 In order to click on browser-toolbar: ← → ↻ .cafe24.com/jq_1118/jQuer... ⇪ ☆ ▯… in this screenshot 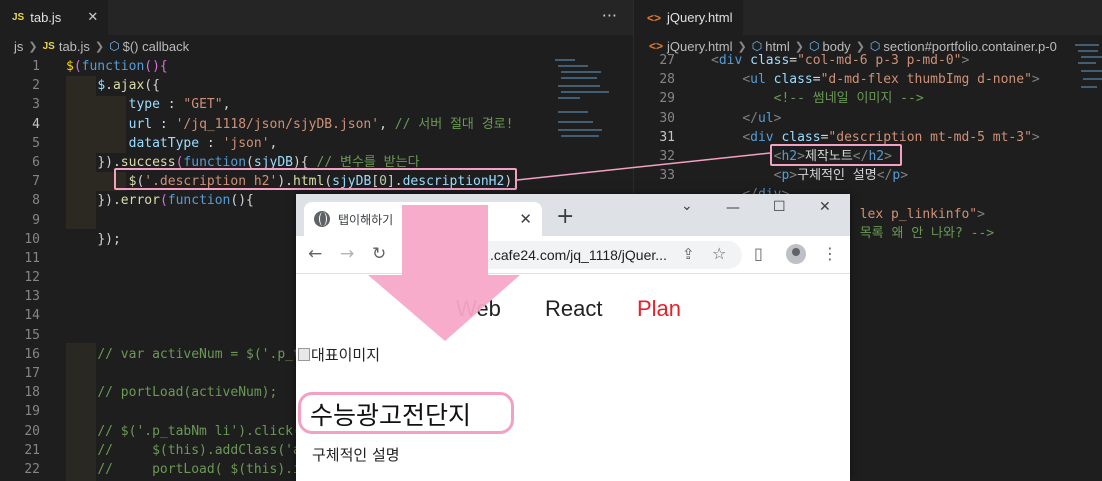, I will do `click(573, 255)`.